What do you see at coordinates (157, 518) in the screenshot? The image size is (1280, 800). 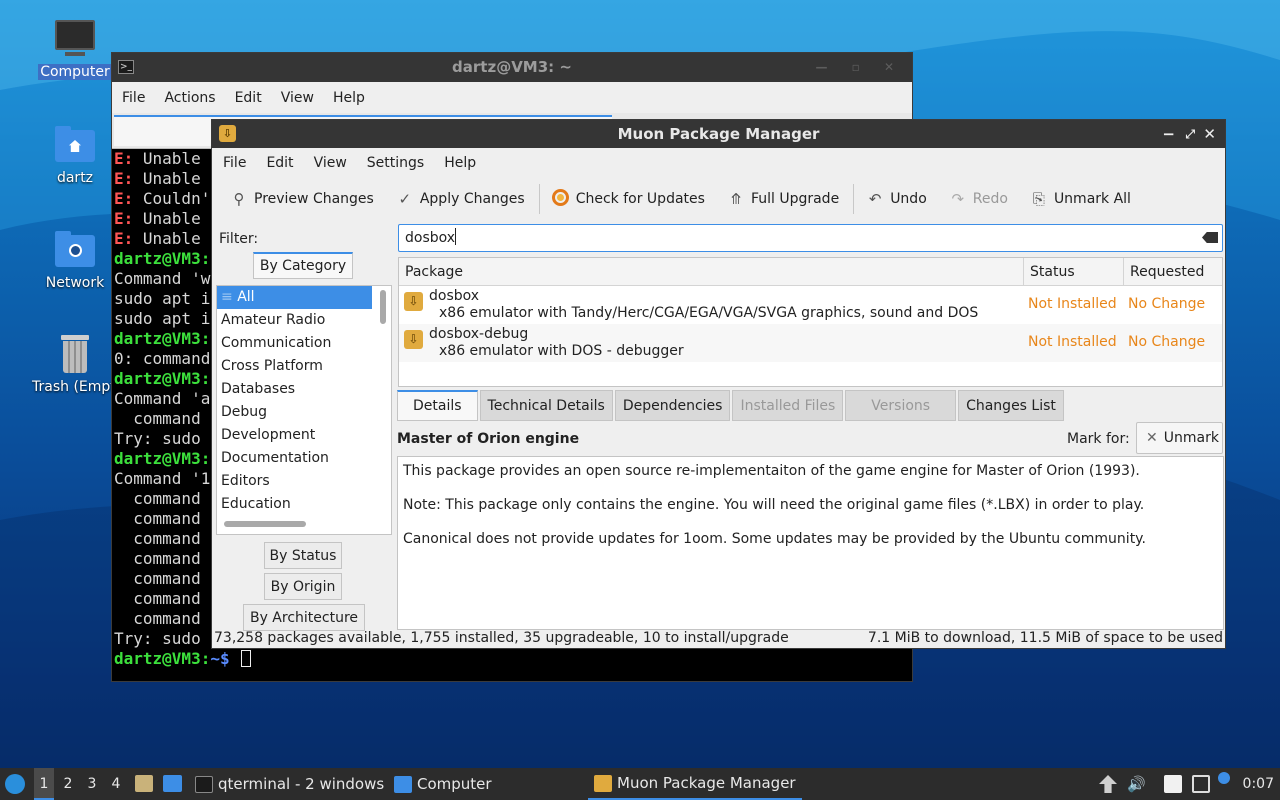 I see `line-text: command` at bounding box center [157, 518].